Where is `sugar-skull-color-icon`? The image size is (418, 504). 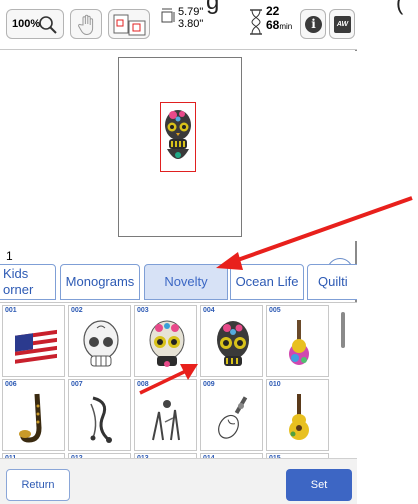
sugar-skull-color-icon is located at coordinates (167, 343).